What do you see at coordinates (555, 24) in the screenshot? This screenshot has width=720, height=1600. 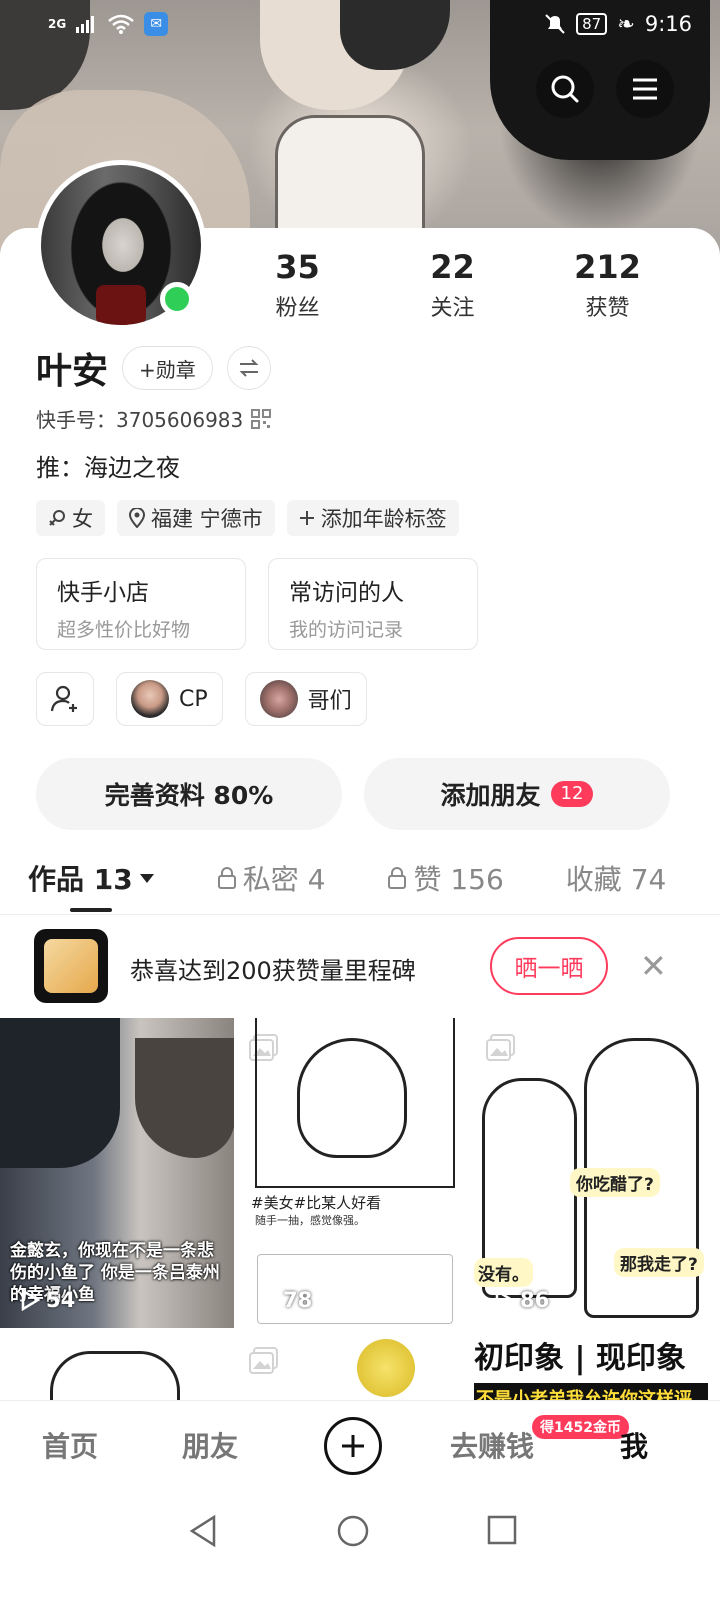 I see `mute-bell-icon` at bounding box center [555, 24].